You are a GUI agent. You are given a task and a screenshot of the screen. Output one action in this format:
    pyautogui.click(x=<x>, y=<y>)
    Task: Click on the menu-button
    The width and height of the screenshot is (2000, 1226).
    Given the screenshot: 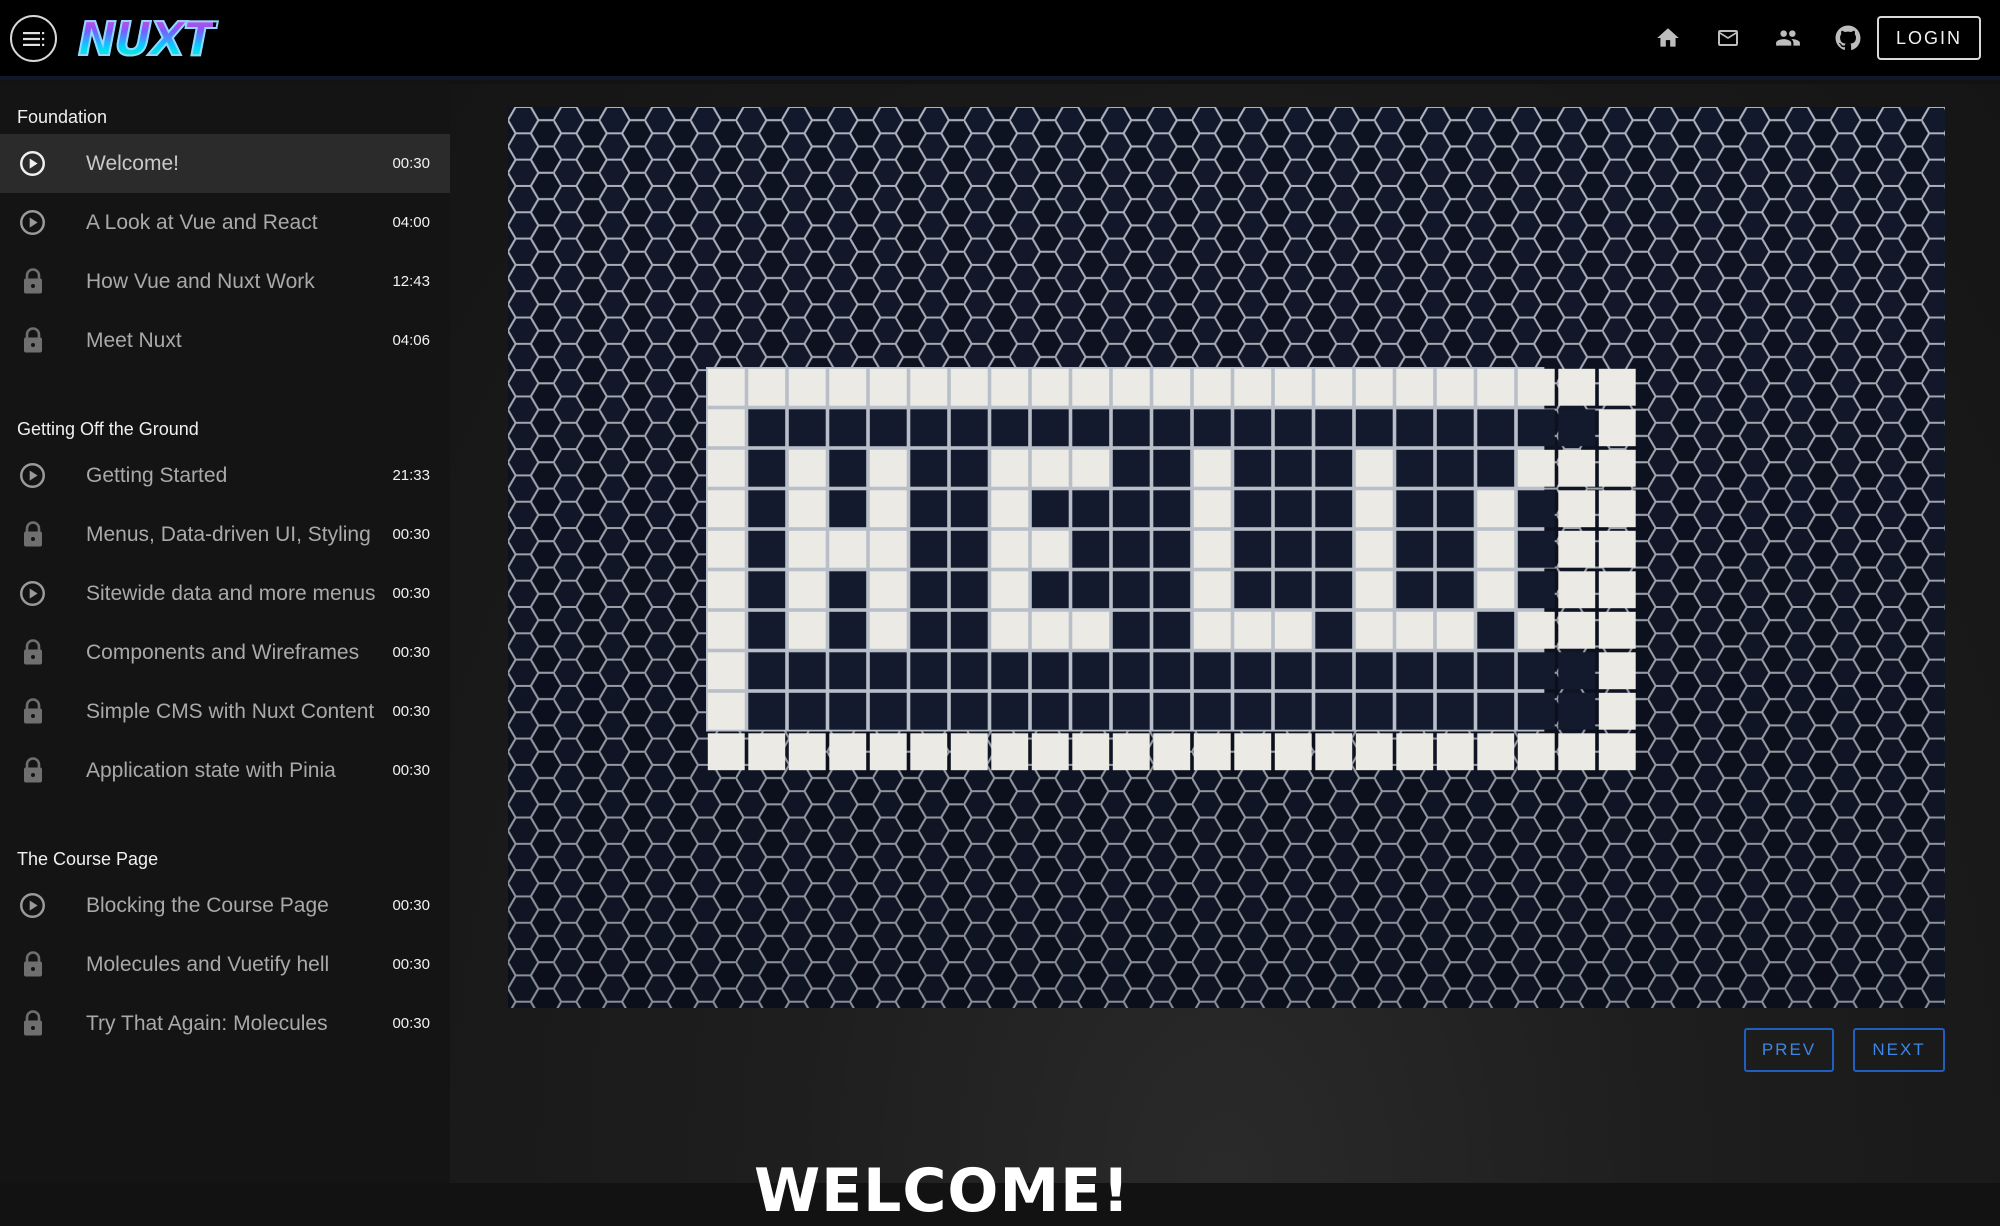 What is the action you would take?
    pyautogui.click(x=33, y=38)
    